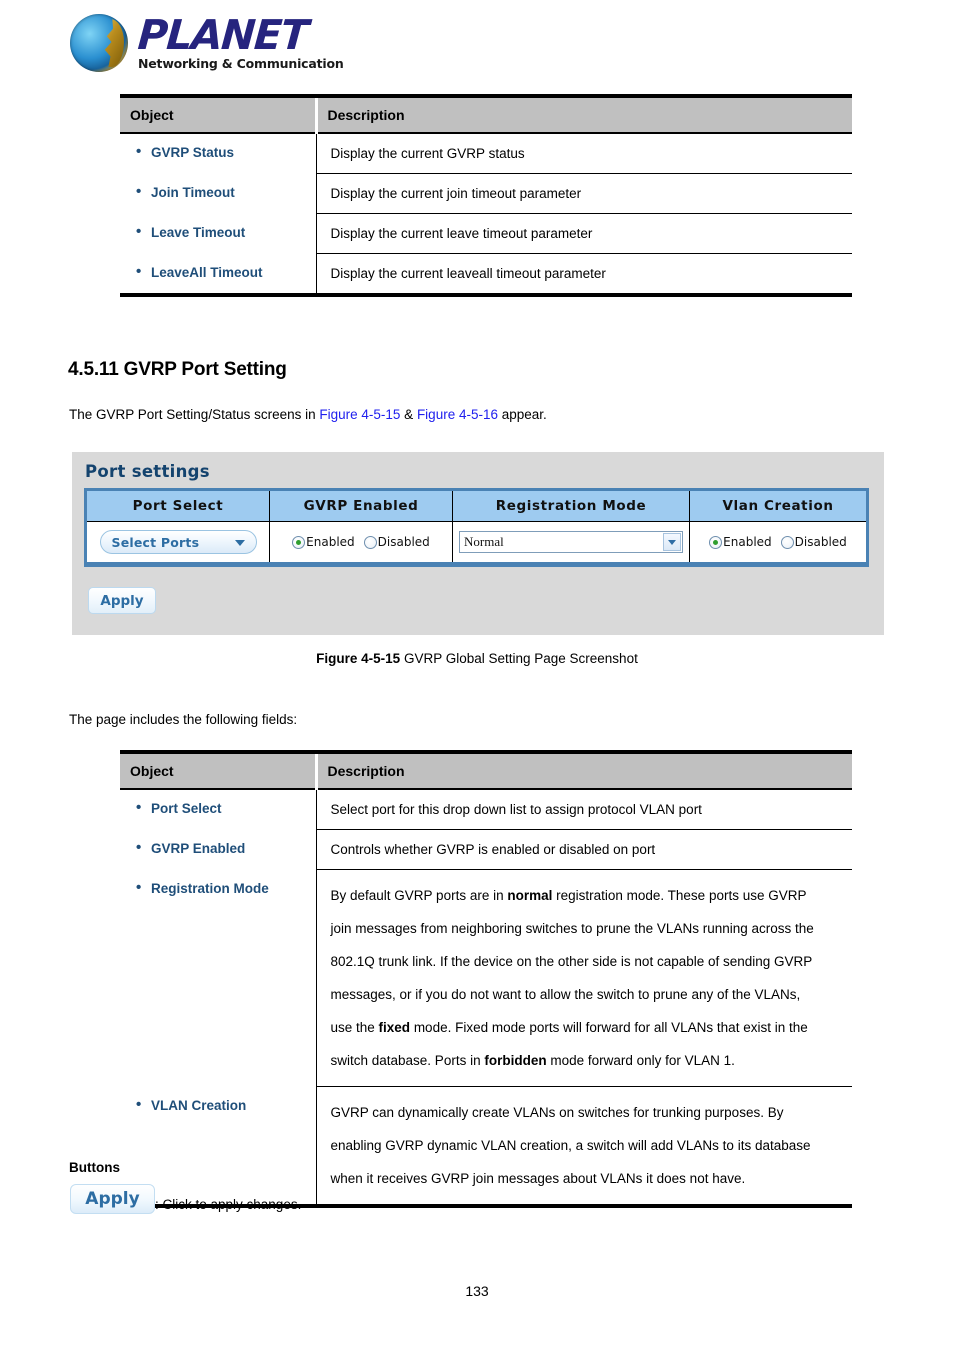 This screenshot has width=954, height=1350. I want to click on description-cell: Display the current GVRP status, so click(584, 153).